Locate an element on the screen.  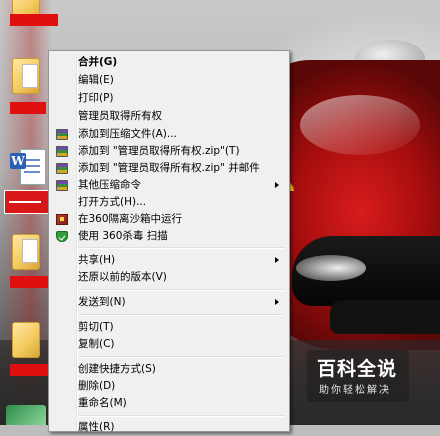
menu-item-add-to-zip-email: 添加到 "管理员取得所有权.zip" 并邮件 is located at coordinates (169, 168).